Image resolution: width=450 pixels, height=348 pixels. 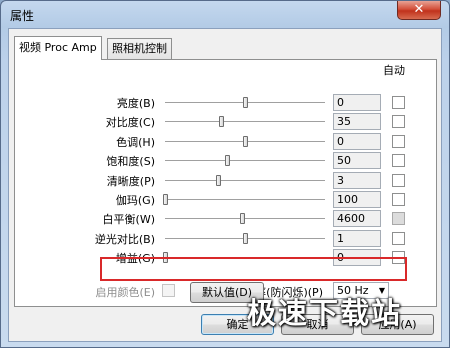 I want to click on tab-camera-control: 照相机控制, so click(x=139, y=48).